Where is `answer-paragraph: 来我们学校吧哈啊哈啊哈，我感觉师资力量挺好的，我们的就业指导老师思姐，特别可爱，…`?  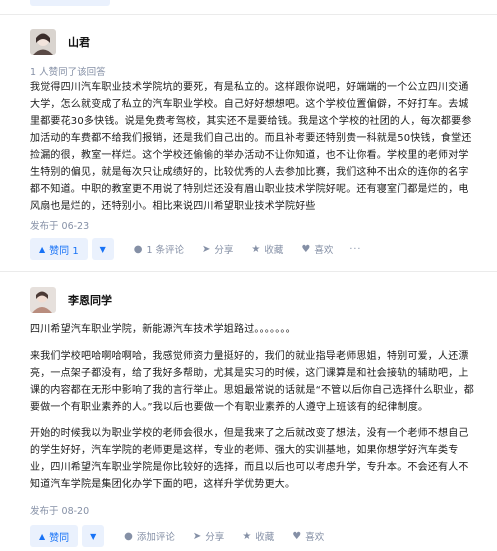 answer-paragraph: 来我们学校吧哈啊哈啊哈，我感觉师资力量挺好的，我们的就业指导老师思姐，特别可爱，… is located at coordinates (252, 382).